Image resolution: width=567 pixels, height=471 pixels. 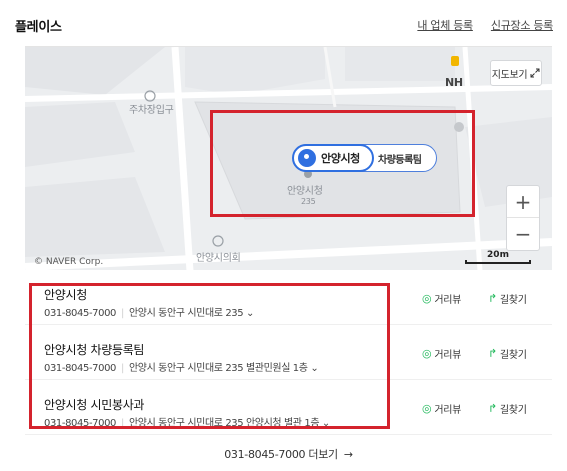 I want to click on place-name: 안양시청 차량등록팀, so click(x=94, y=349).